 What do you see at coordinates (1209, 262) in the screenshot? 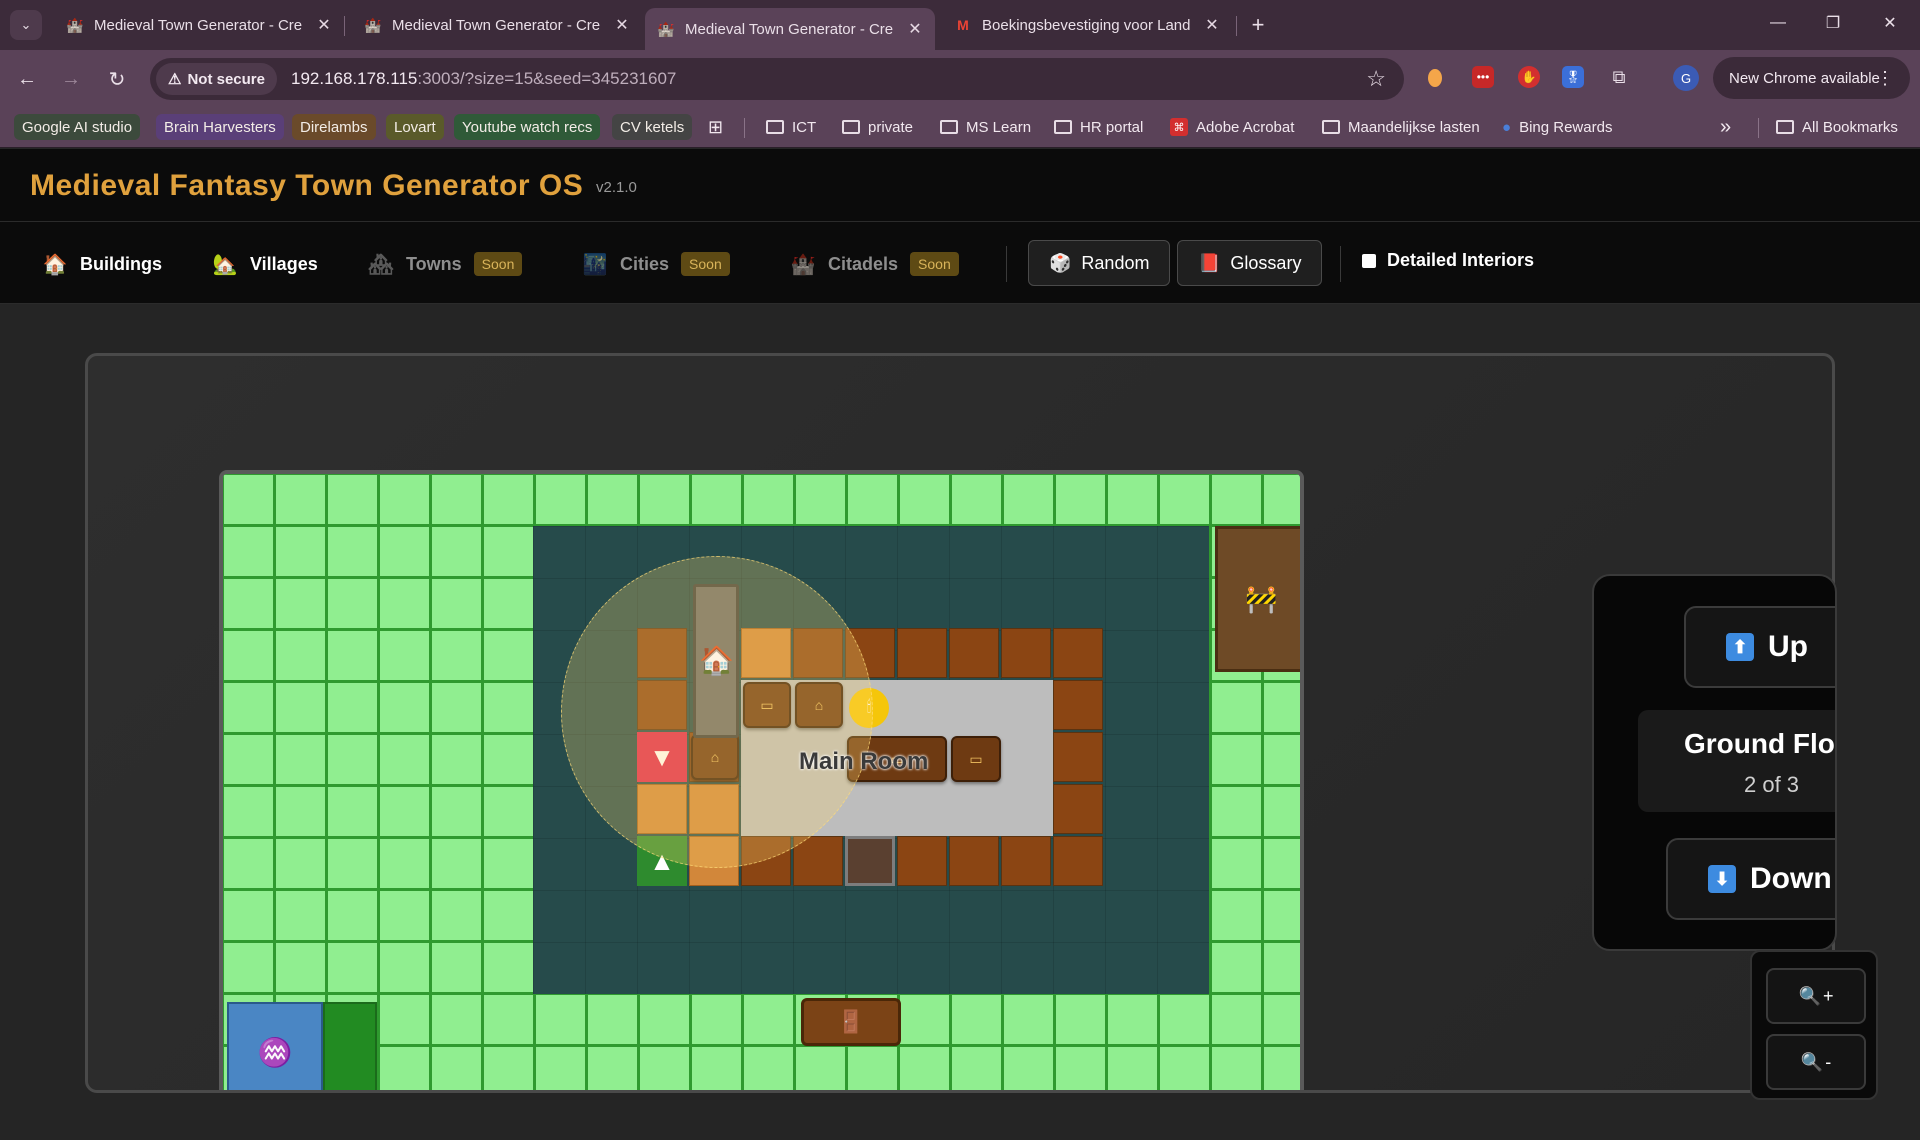
I see `book-icon: 📕` at bounding box center [1209, 262].